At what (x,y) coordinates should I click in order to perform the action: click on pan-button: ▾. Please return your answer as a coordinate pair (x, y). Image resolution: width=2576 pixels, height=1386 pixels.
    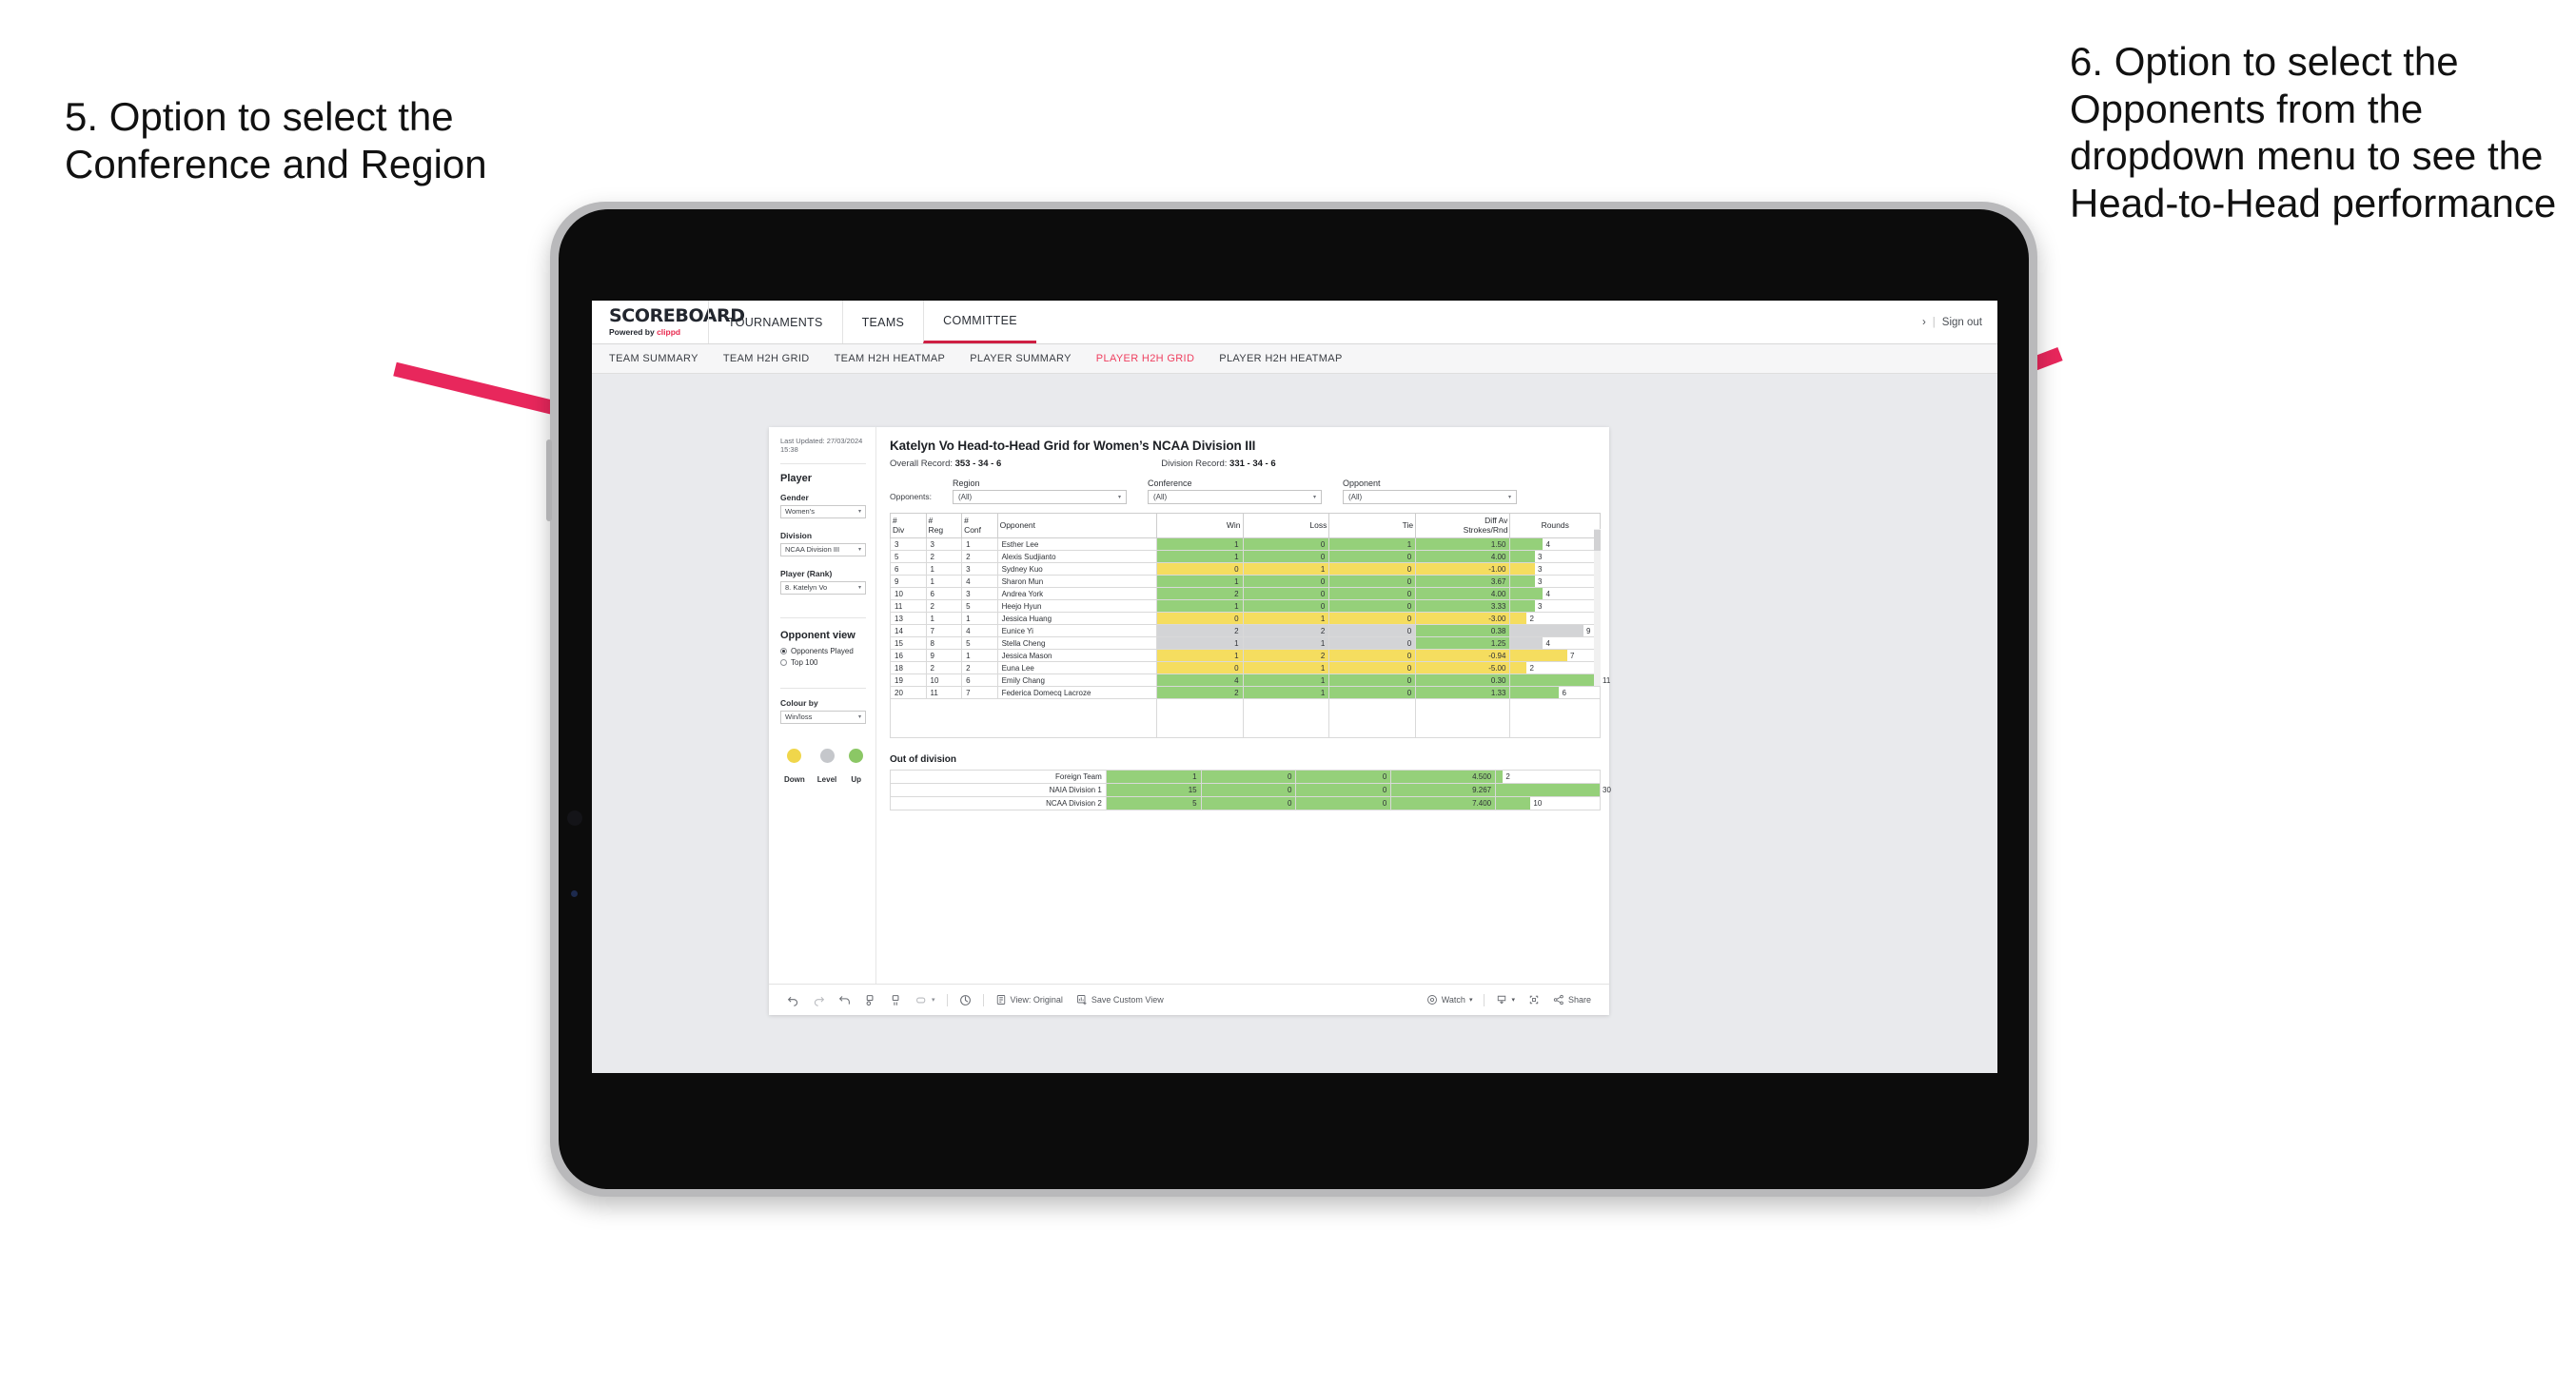
    Looking at the image, I should click on (925, 1000).